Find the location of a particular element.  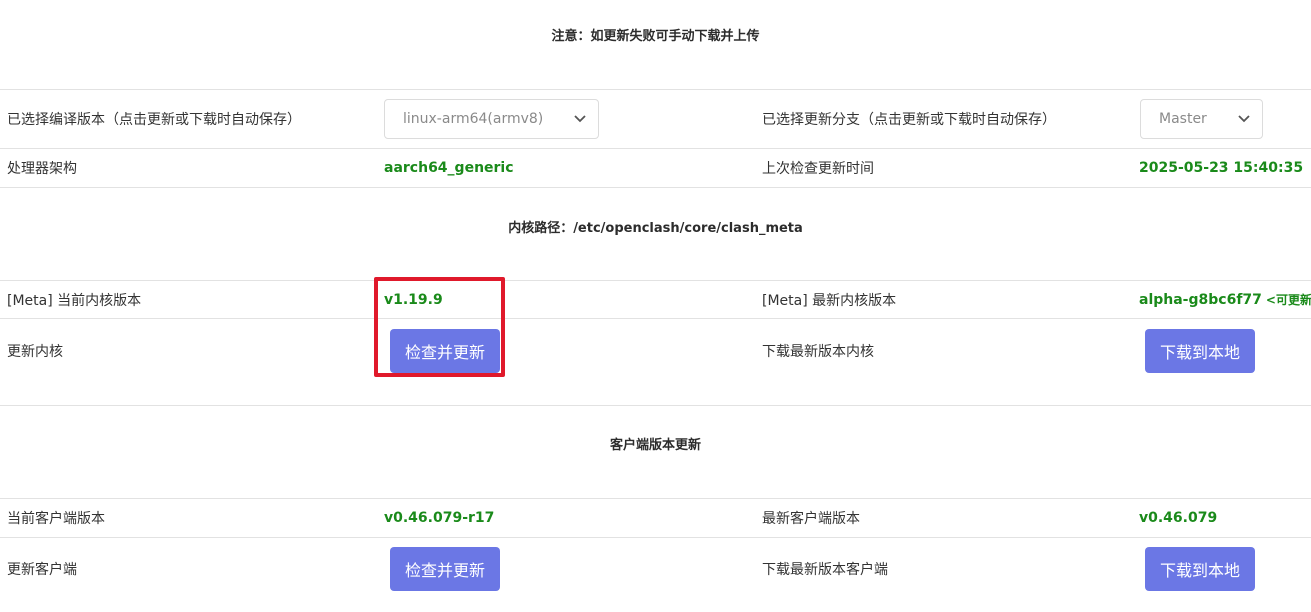

download-client-cell: 下载到本地 is located at coordinates (1200, 569).